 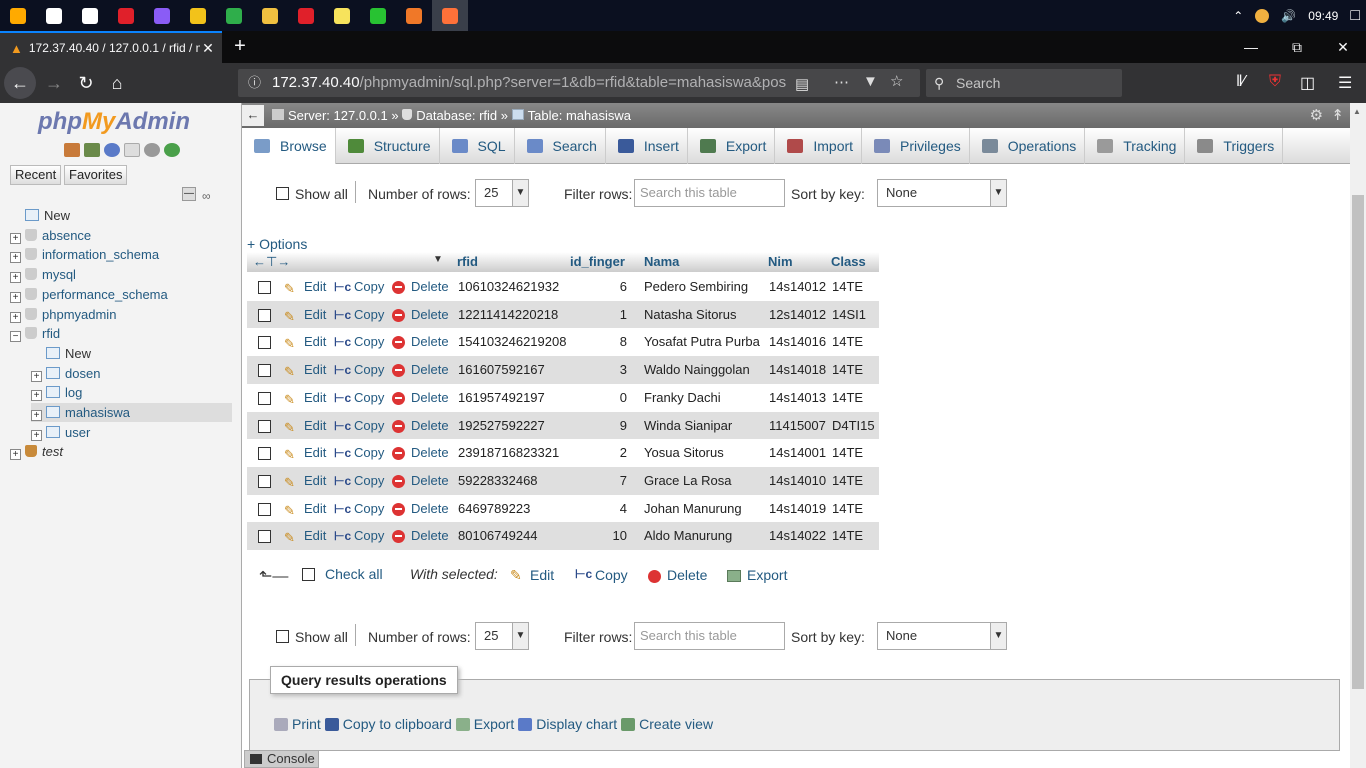 I want to click on reload-icon, so click(x=172, y=150).